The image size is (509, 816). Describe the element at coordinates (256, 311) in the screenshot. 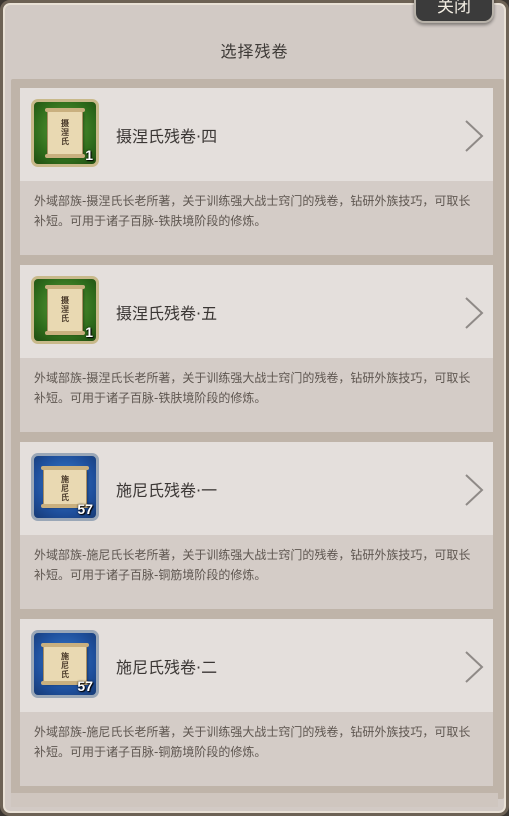

I see `fragment-select-row: 摄涅氏 1 摄涅氏残卷·五` at that location.